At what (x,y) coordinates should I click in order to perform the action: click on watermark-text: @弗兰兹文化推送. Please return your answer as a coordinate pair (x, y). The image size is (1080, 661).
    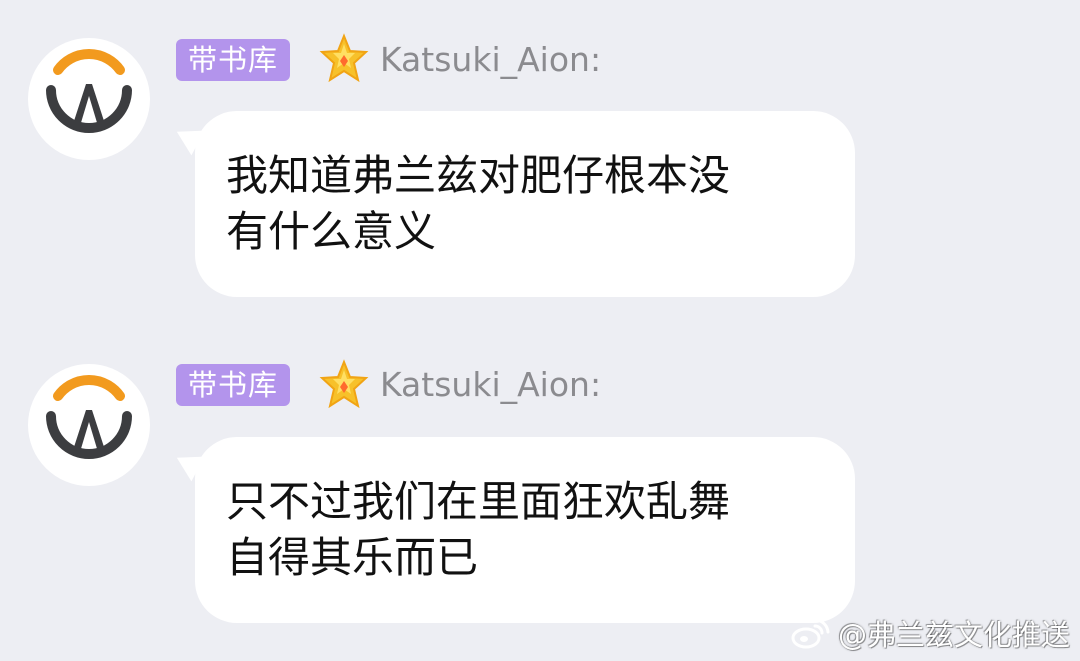
    Looking at the image, I should click on (953, 635).